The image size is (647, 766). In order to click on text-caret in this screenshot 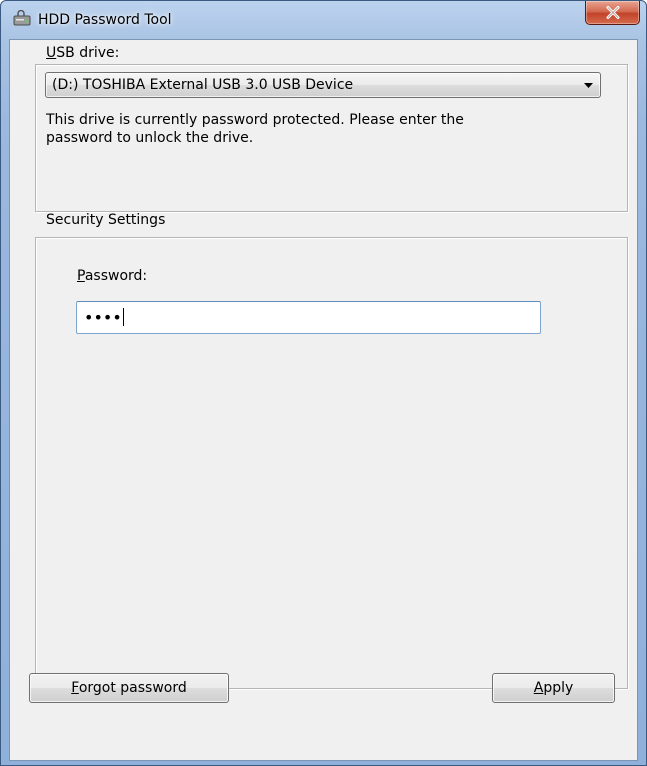, I will do `click(123, 317)`.